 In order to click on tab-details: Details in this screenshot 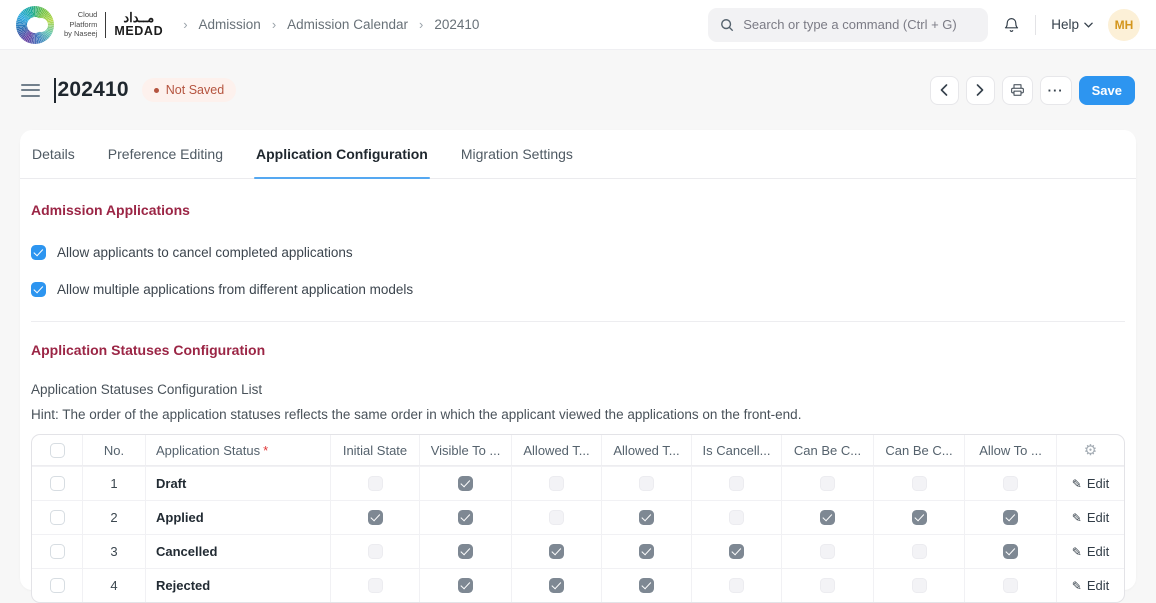, I will do `click(53, 154)`.